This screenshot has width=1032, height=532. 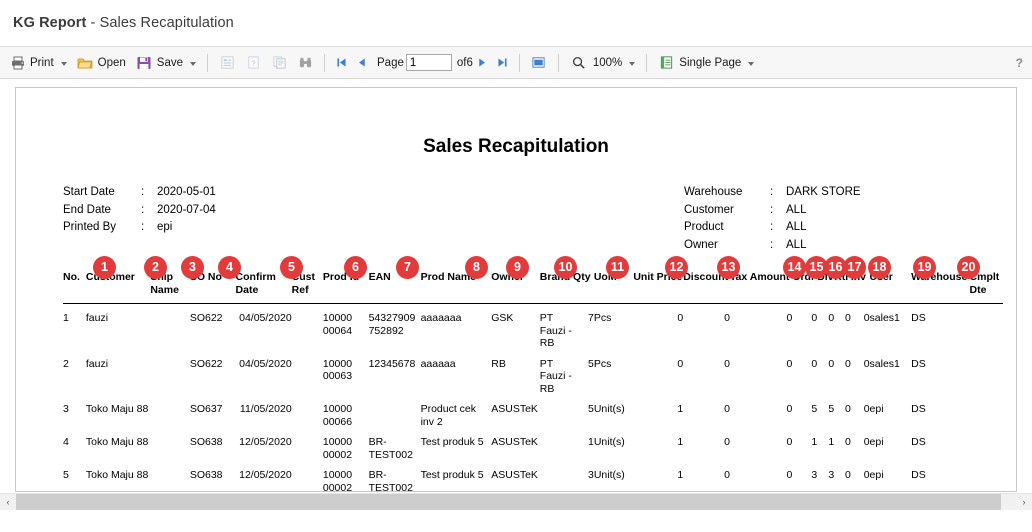 What do you see at coordinates (701, 244) in the screenshot?
I see `meta-key: Owner` at bounding box center [701, 244].